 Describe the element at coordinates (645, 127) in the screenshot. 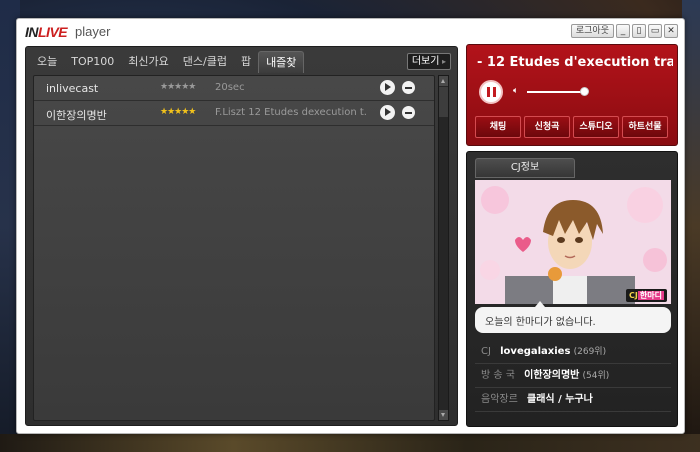

I see `heart-gift-button: 하트선물` at that location.